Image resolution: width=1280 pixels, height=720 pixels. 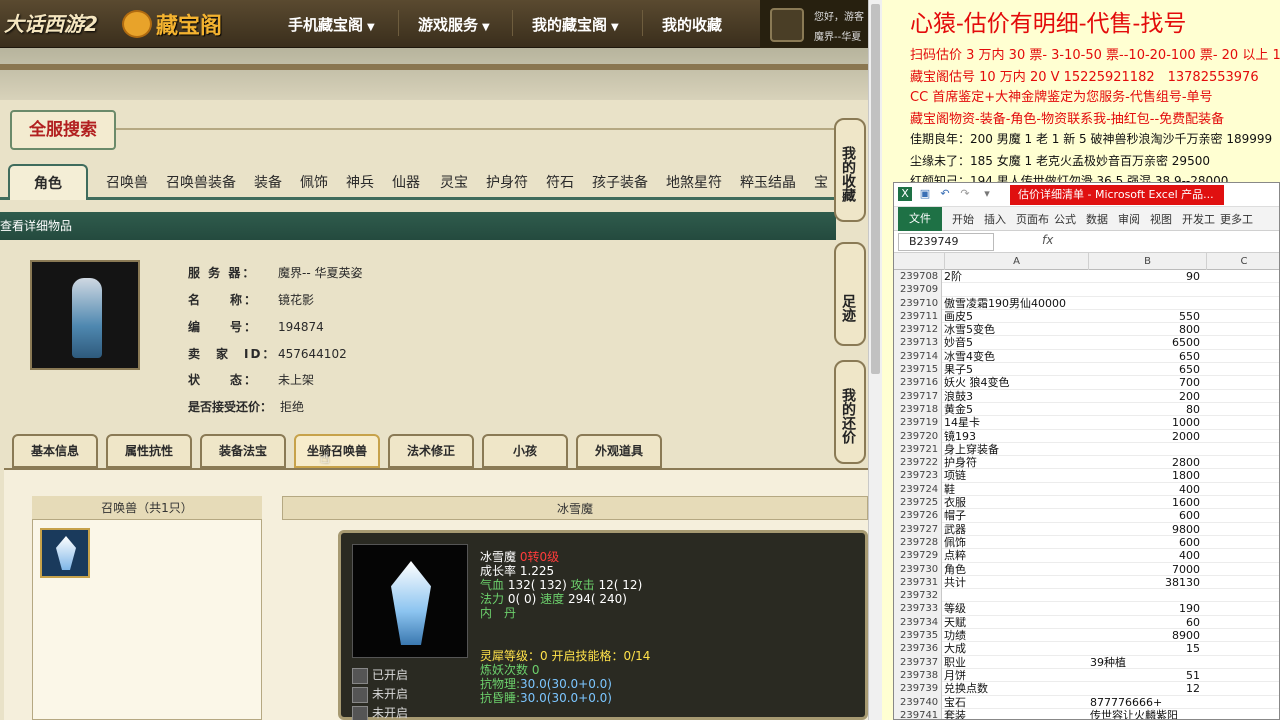 I want to click on subtab-mount-pet: 坐骑召唤兽, so click(x=337, y=451).